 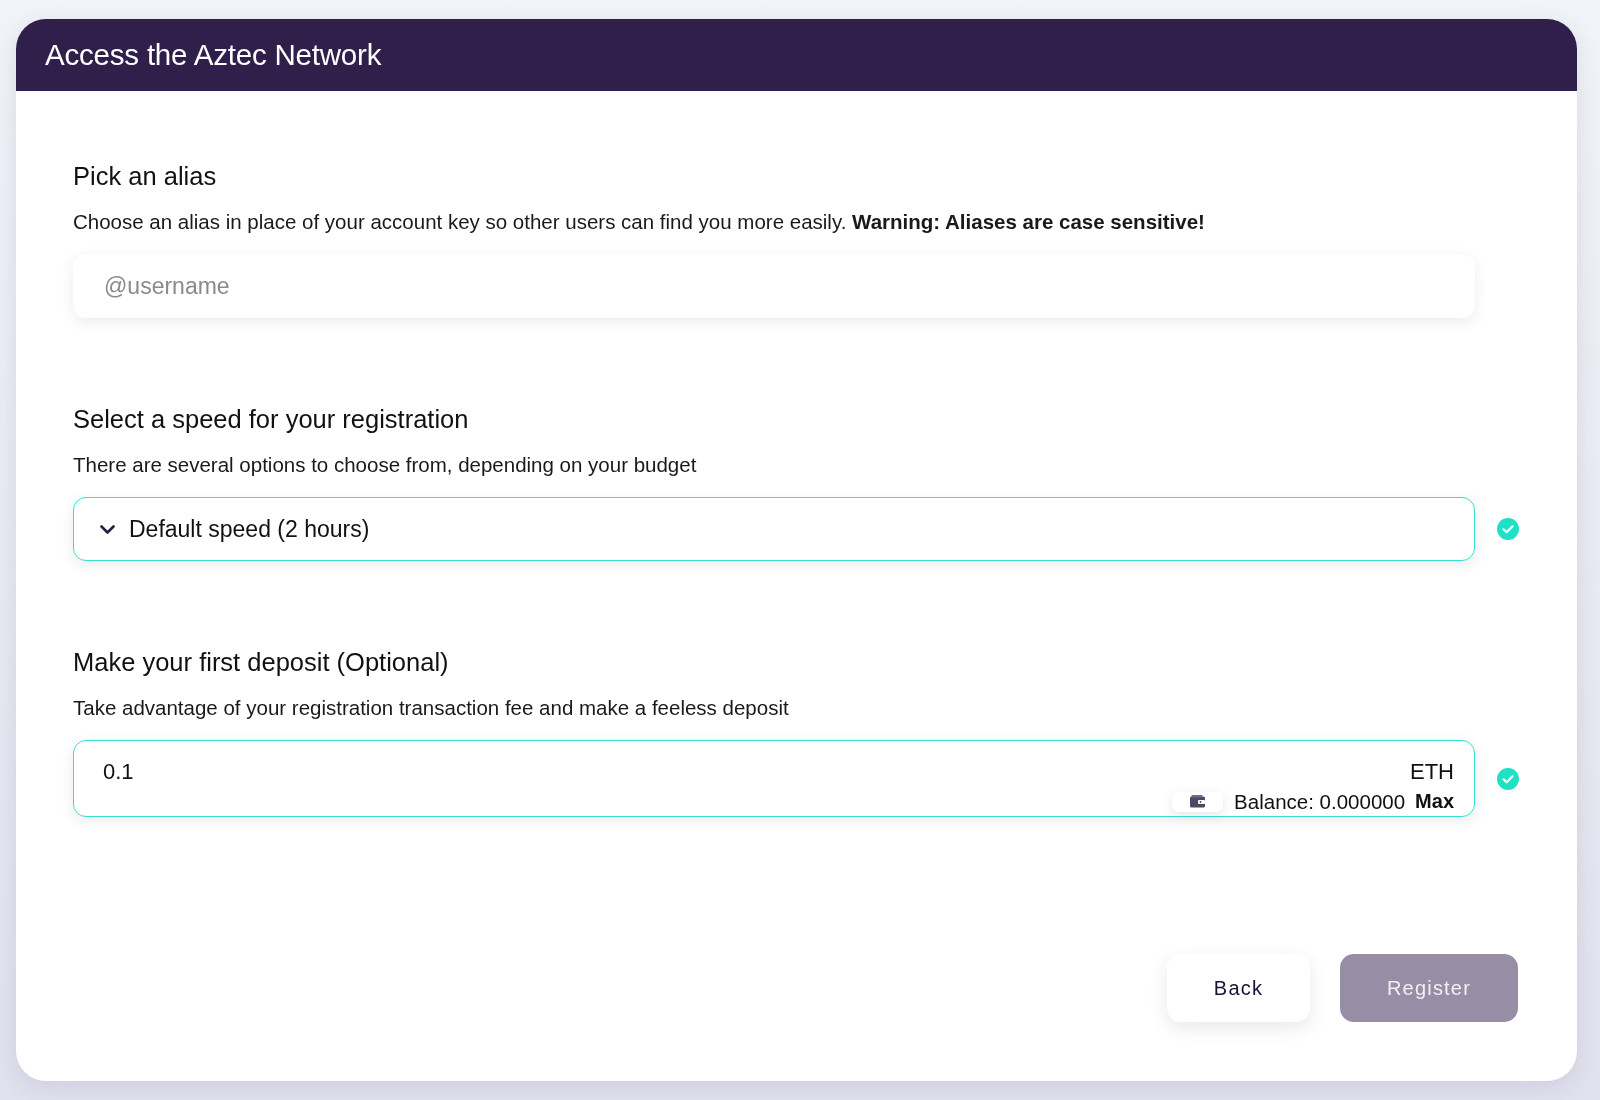 I want to click on section-heading: Pick an alias, so click(x=145, y=176).